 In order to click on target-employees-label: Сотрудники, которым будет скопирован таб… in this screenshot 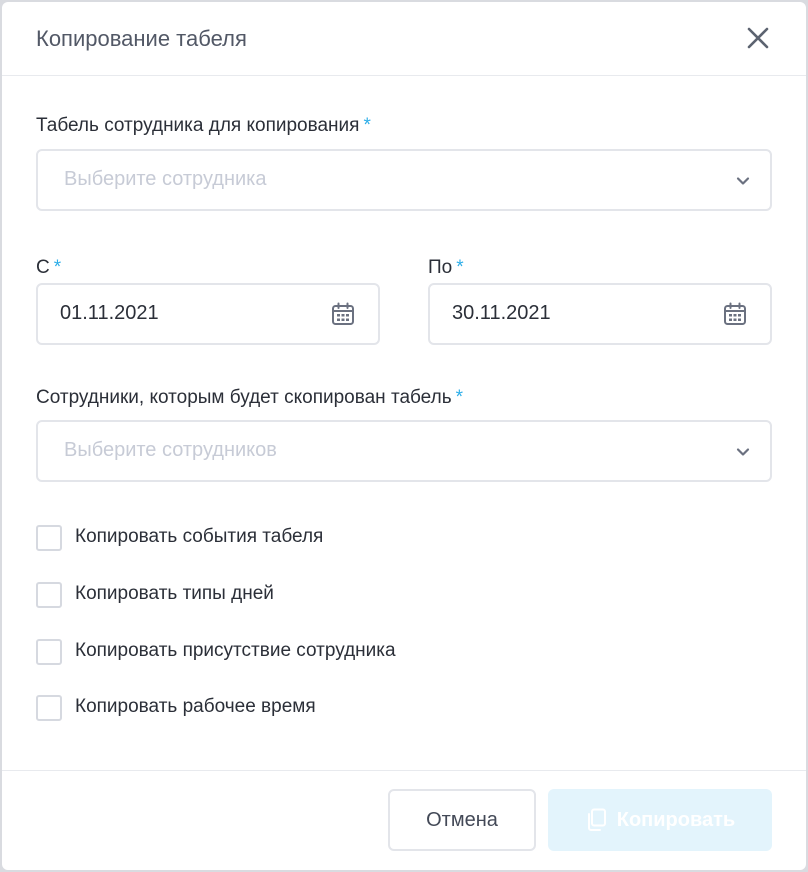, I will do `click(249, 398)`.